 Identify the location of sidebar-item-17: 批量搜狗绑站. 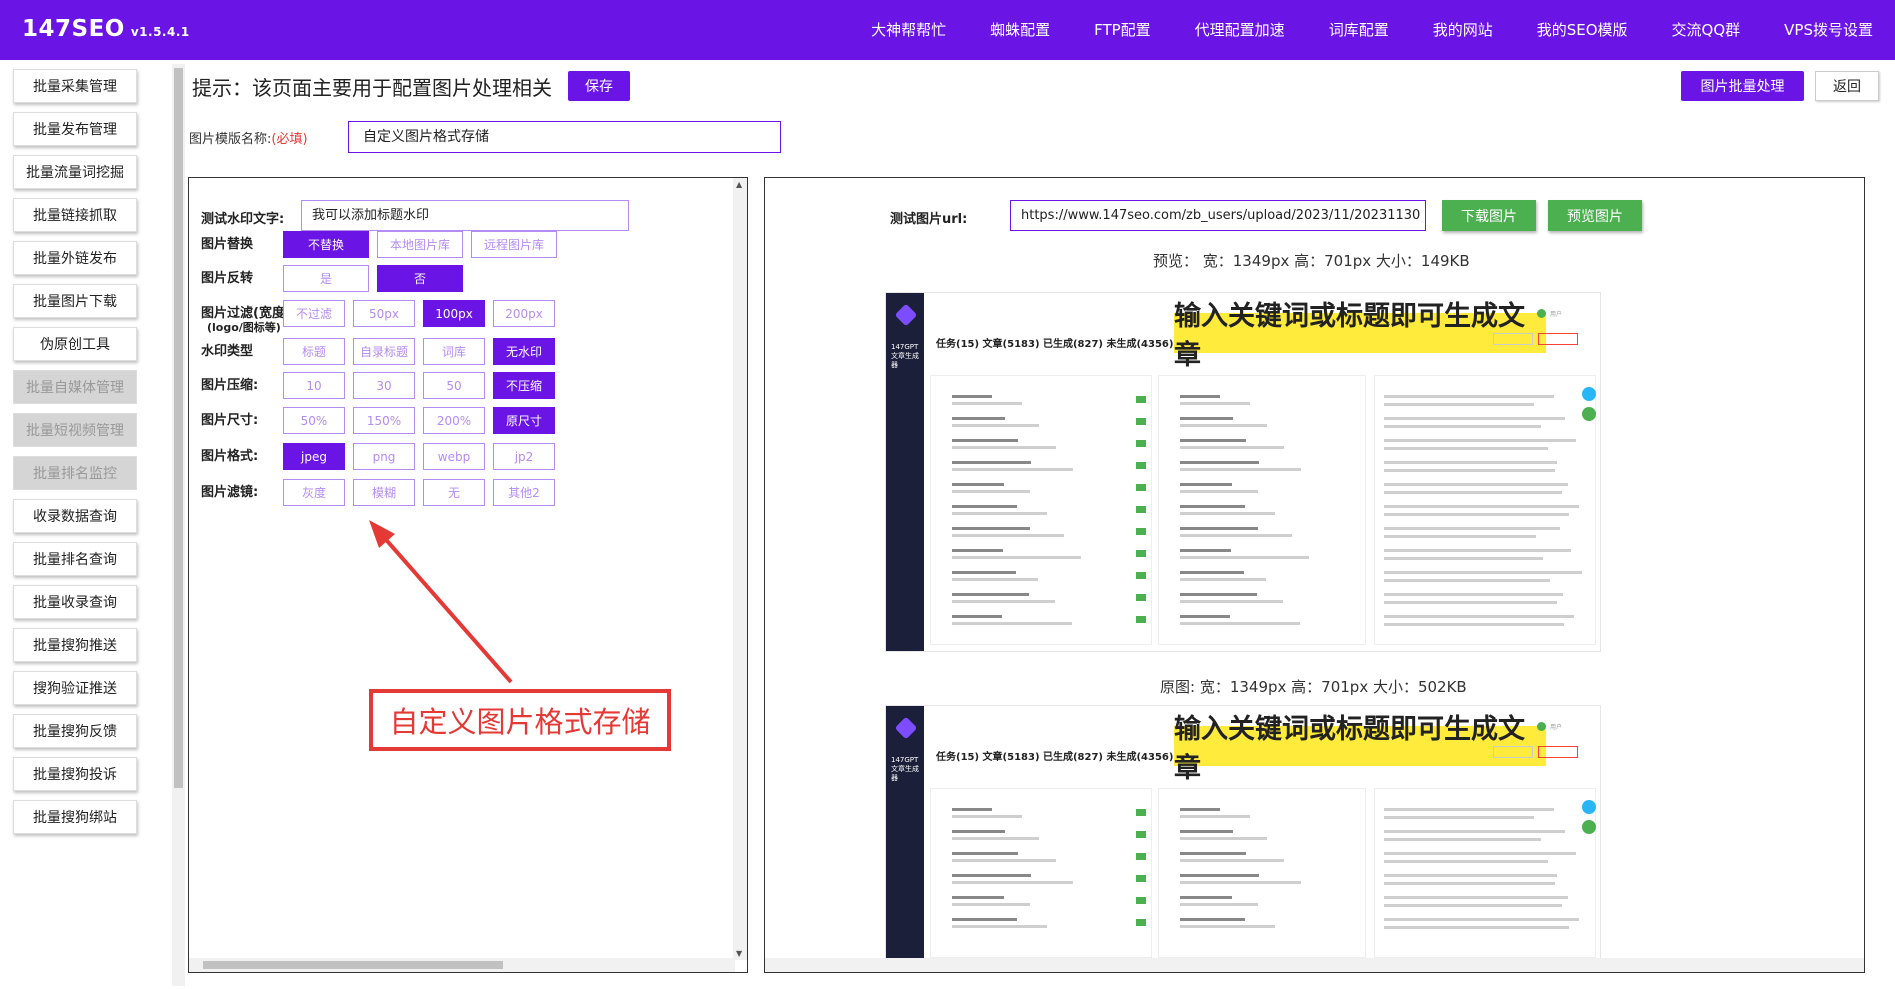
(75, 817).